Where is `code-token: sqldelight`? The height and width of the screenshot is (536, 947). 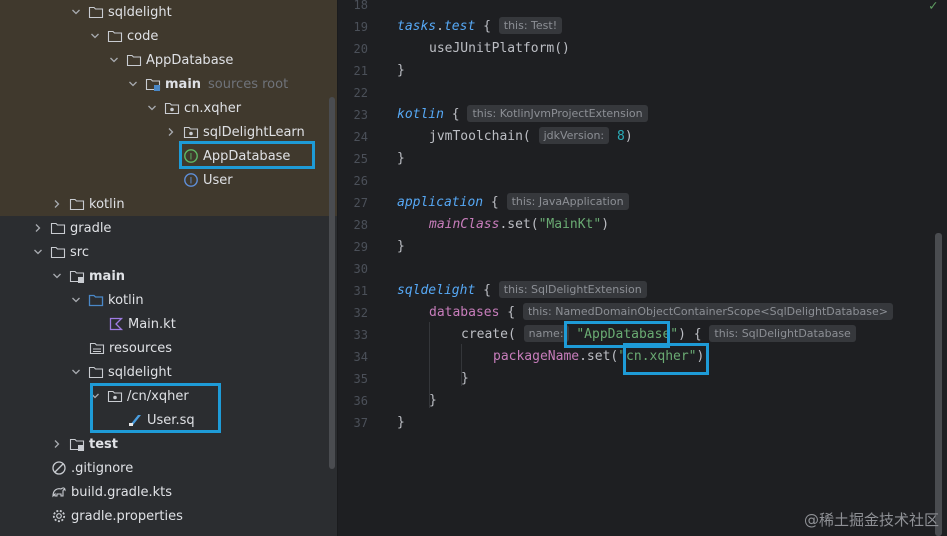 code-token: sqldelight is located at coordinates (436, 290).